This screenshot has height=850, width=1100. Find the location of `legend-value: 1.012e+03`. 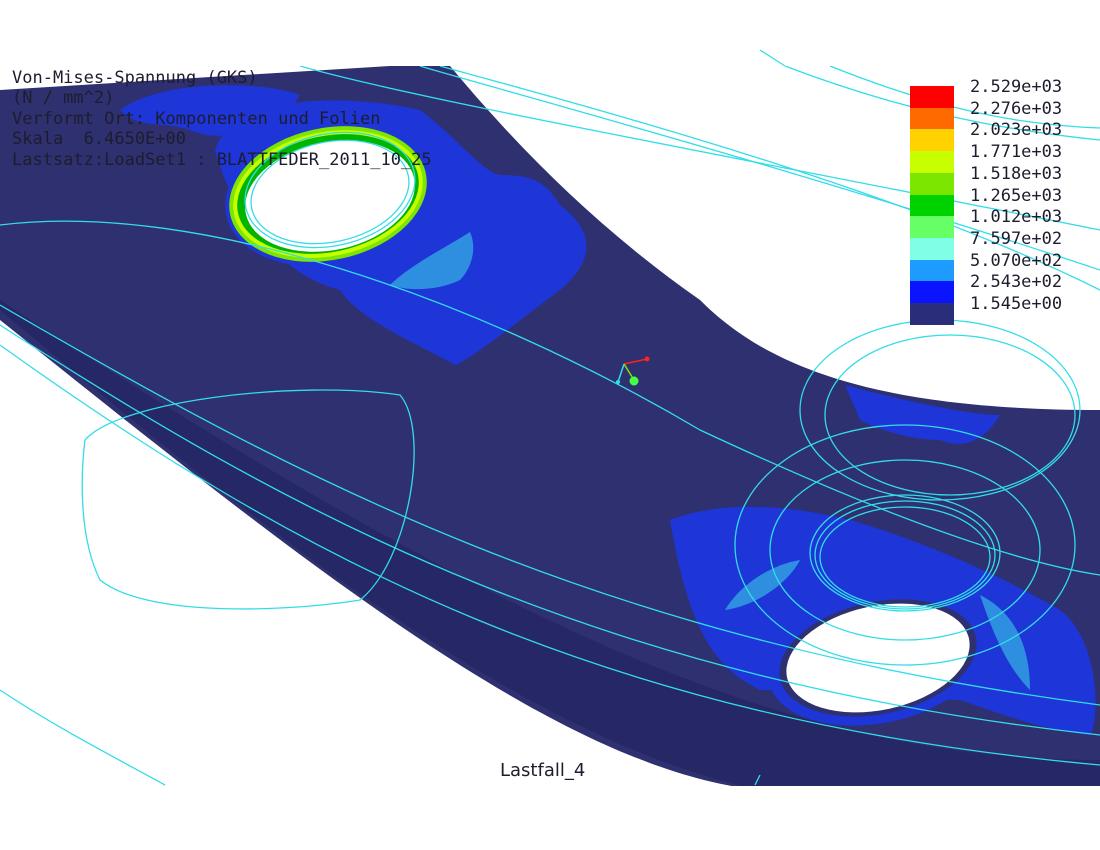

legend-value: 1.012e+03 is located at coordinates (1016, 217).